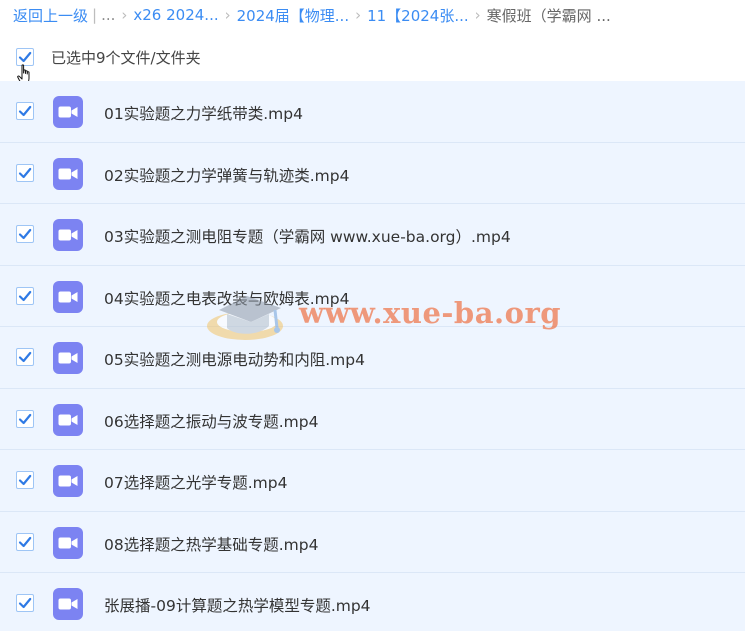  What do you see at coordinates (50, 15) in the screenshot?
I see `back-link: 返回上一级` at bounding box center [50, 15].